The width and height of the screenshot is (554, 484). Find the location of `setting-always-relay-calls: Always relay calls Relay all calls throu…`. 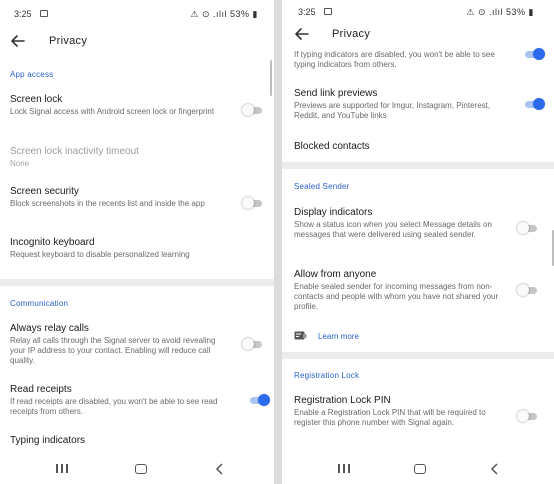

setting-always-relay-calls: Always relay calls Relay all calls throu… is located at coordinates (137, 345).